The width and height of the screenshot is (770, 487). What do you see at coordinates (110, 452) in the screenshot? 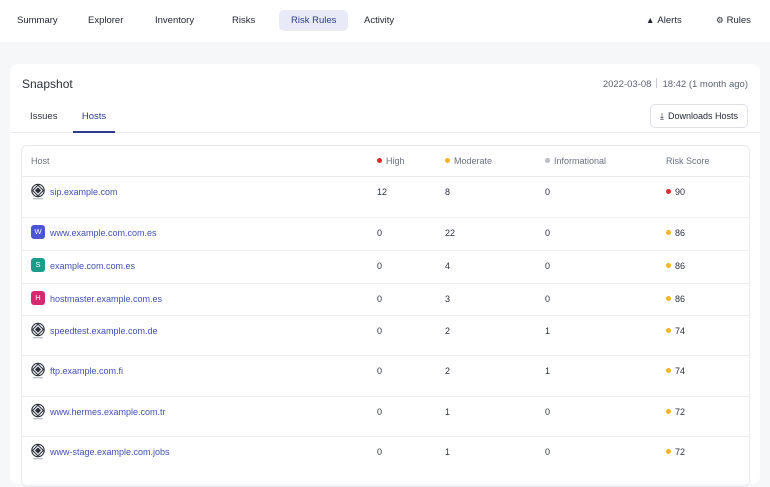
I see `host-link: www-stage.example.com.jobs` at bounding box center [110, 452].